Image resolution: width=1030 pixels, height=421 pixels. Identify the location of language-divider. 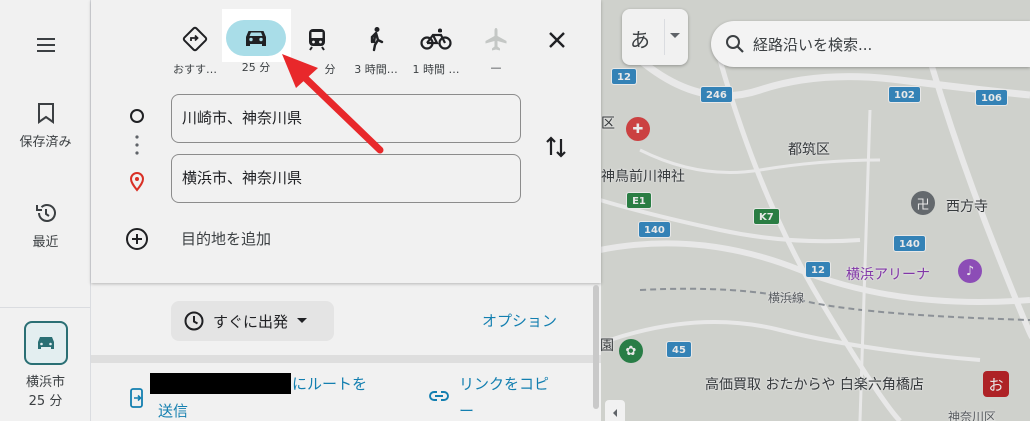
(664, 37).